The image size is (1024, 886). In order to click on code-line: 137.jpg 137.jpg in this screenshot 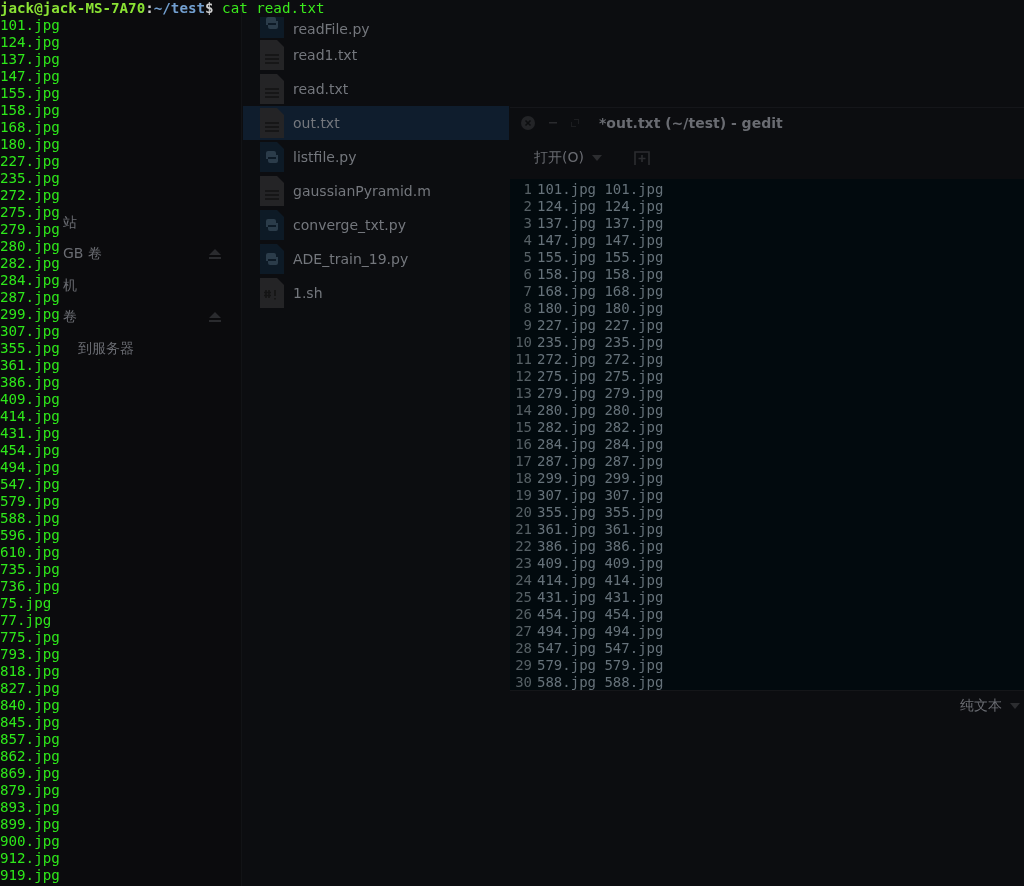, I will do `click(600, 222)`.